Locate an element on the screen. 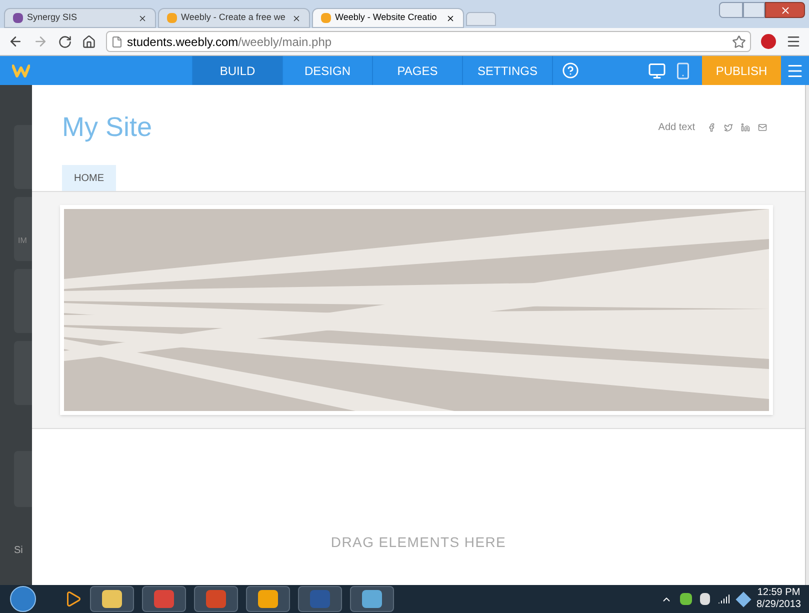 The image size is (809, 613). help-icon is located at coordinates (570, 70).